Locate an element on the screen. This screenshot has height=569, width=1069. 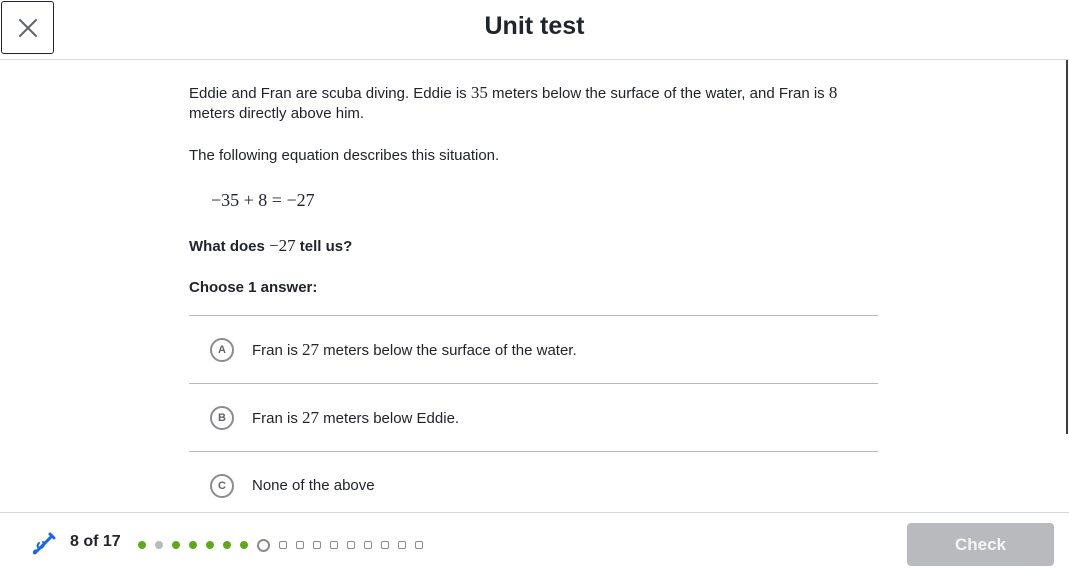
choice-b: B Fran is 27 meters below Eddie. is located at coordinates (533, 417).